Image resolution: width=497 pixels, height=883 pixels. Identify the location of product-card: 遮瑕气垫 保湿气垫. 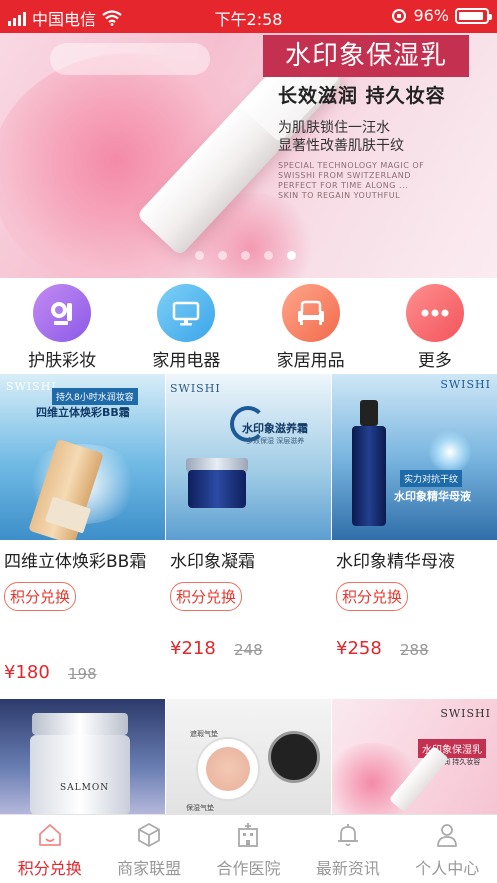
(248, 757).